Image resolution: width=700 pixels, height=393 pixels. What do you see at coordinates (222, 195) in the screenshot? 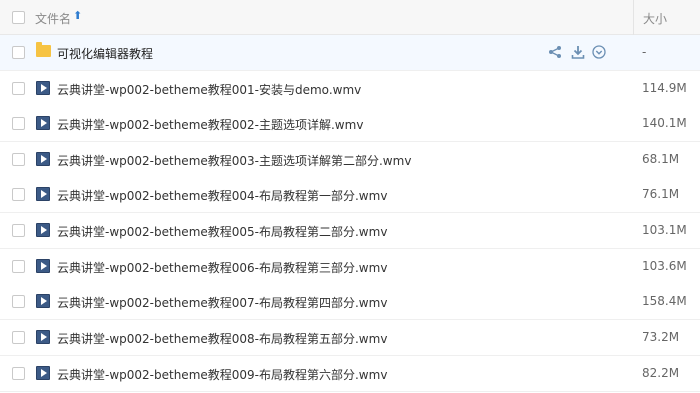
I see `file-name: 云典讲堂-wp002-betheme教程004-布局教程第一部分.wmv` at bounding box center [222, 195].